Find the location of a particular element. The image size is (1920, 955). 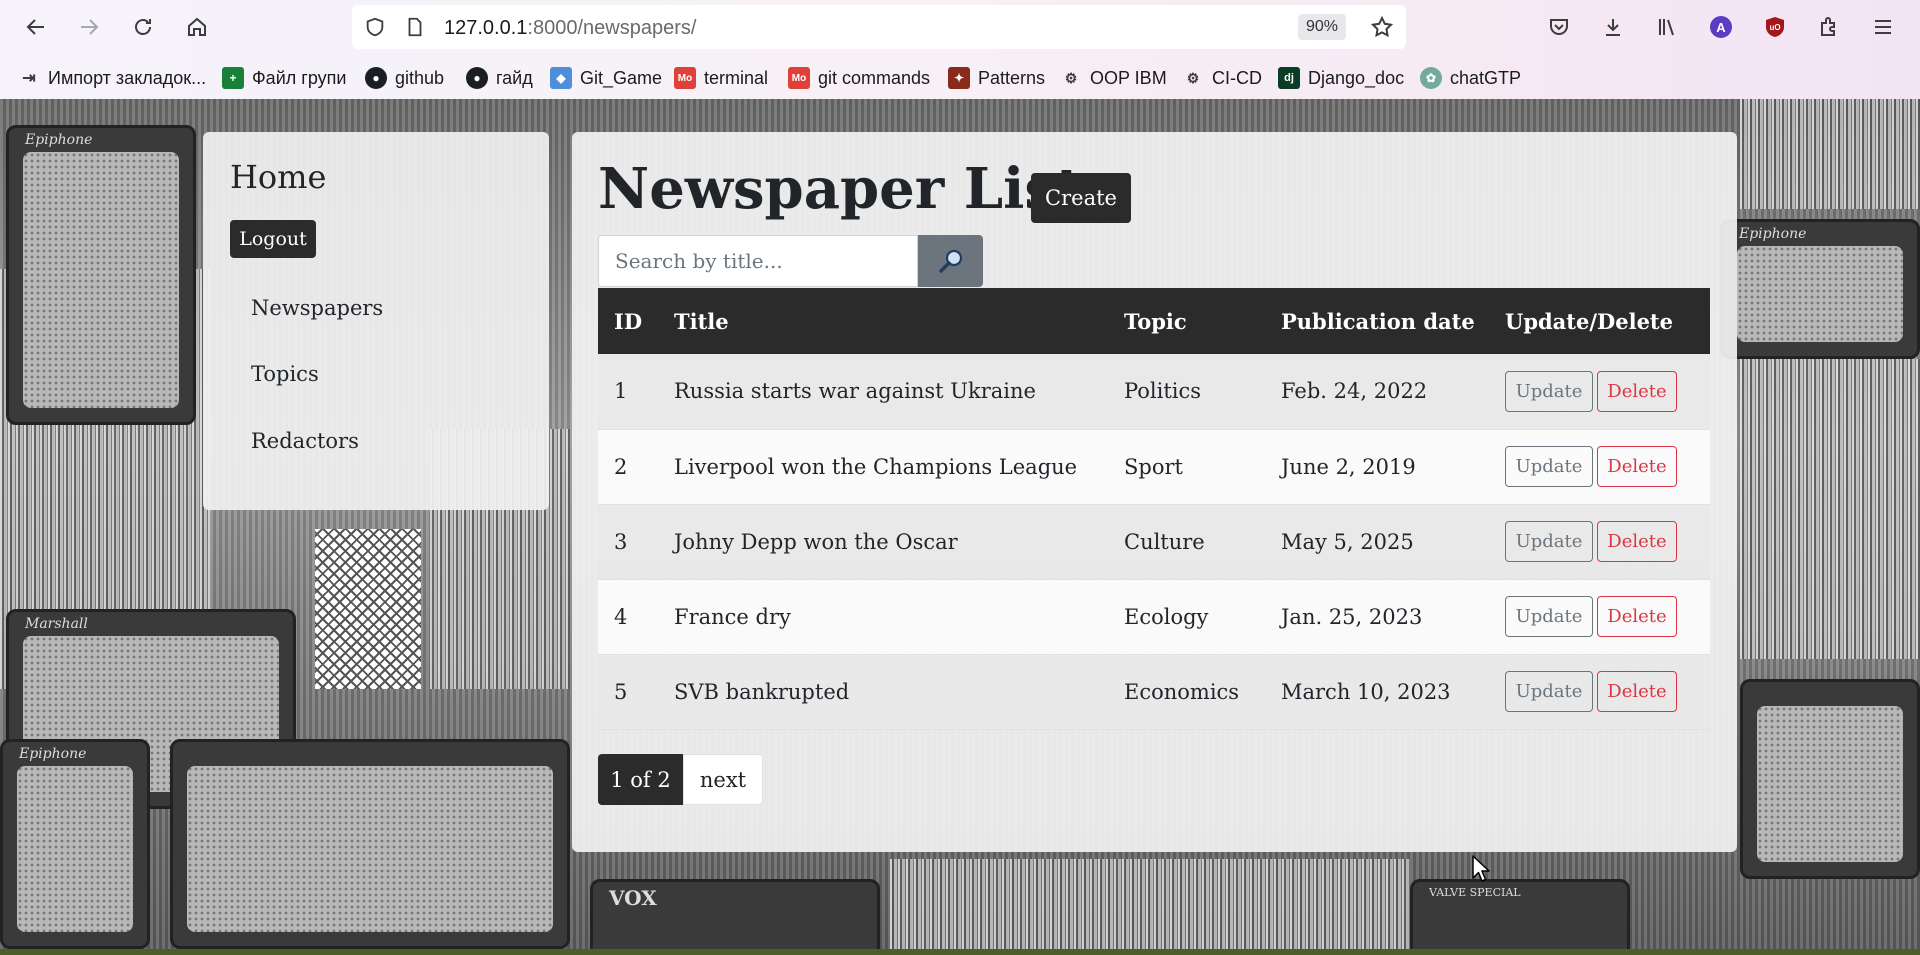

zoom-level: 90% is located at coordinates (1322, 27).